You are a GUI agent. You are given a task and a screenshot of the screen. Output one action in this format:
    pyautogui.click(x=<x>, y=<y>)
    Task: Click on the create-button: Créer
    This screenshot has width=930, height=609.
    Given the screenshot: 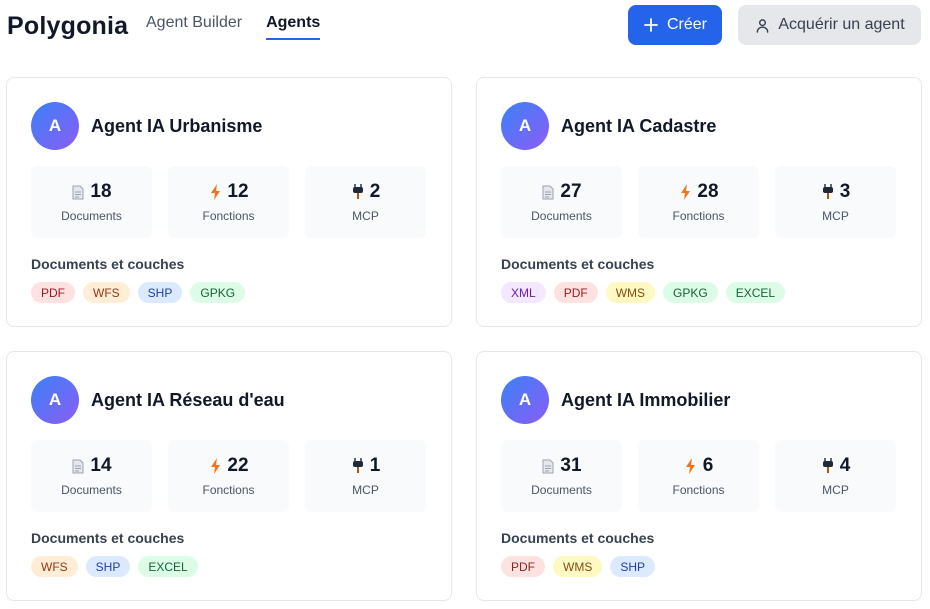 What is the action you would take?
    pyautogui.click(x=675, y=25)
    